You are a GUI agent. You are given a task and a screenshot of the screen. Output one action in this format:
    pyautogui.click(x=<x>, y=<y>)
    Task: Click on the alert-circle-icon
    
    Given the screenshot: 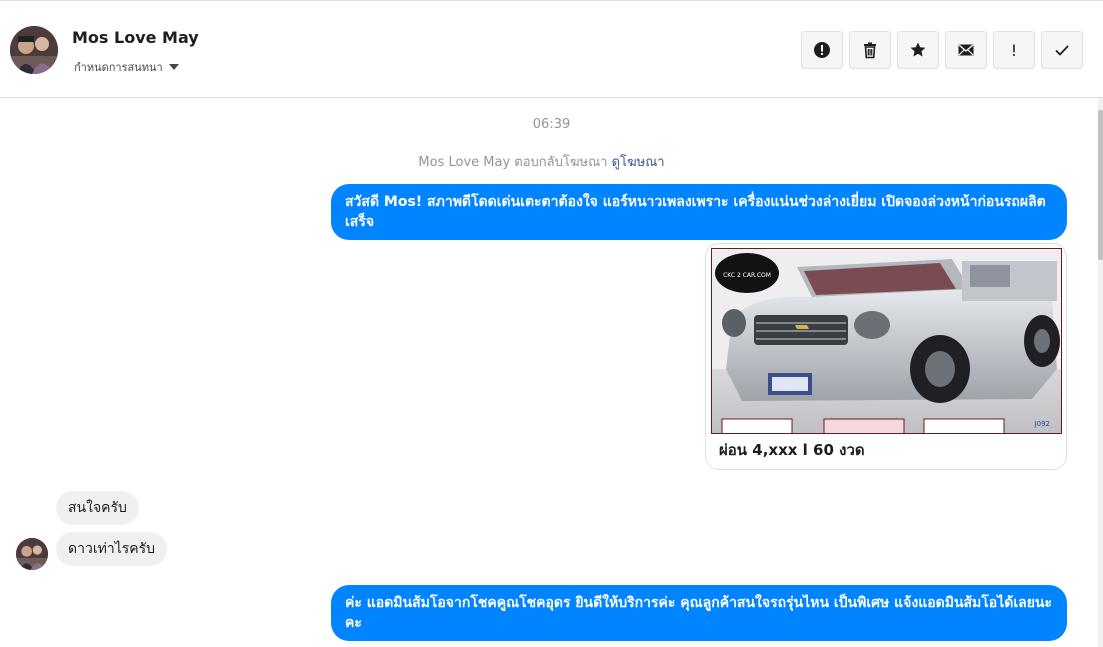 What is the action you would take?
    pyautogui.click(x=822, y=50)
    